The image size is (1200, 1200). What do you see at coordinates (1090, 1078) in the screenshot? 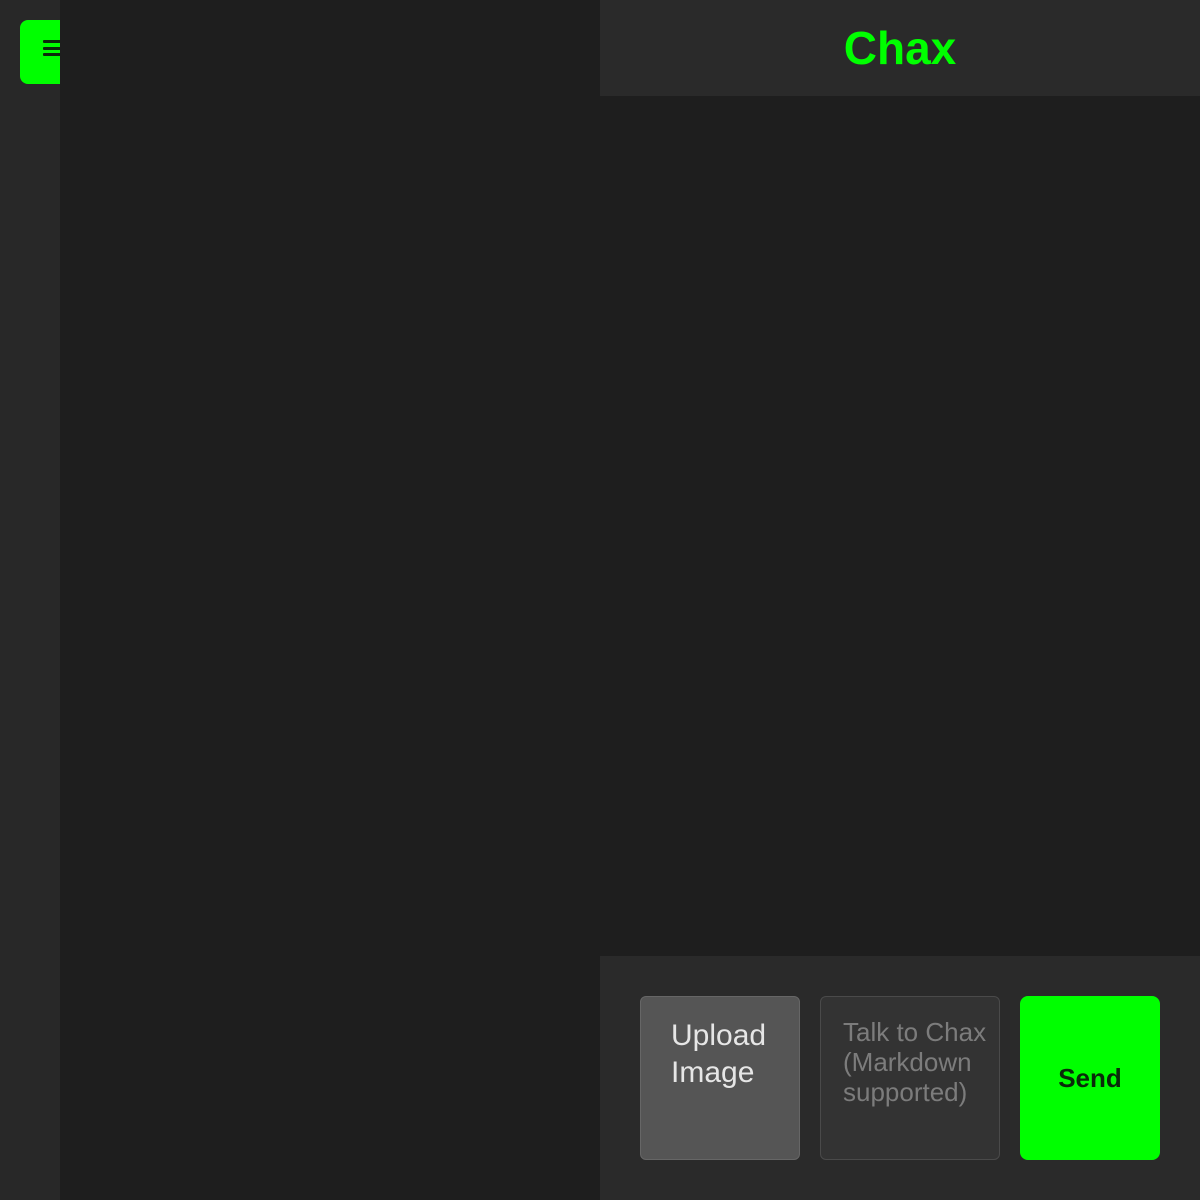
I see `send-button: Send` at bounding box center [1090, 1078].